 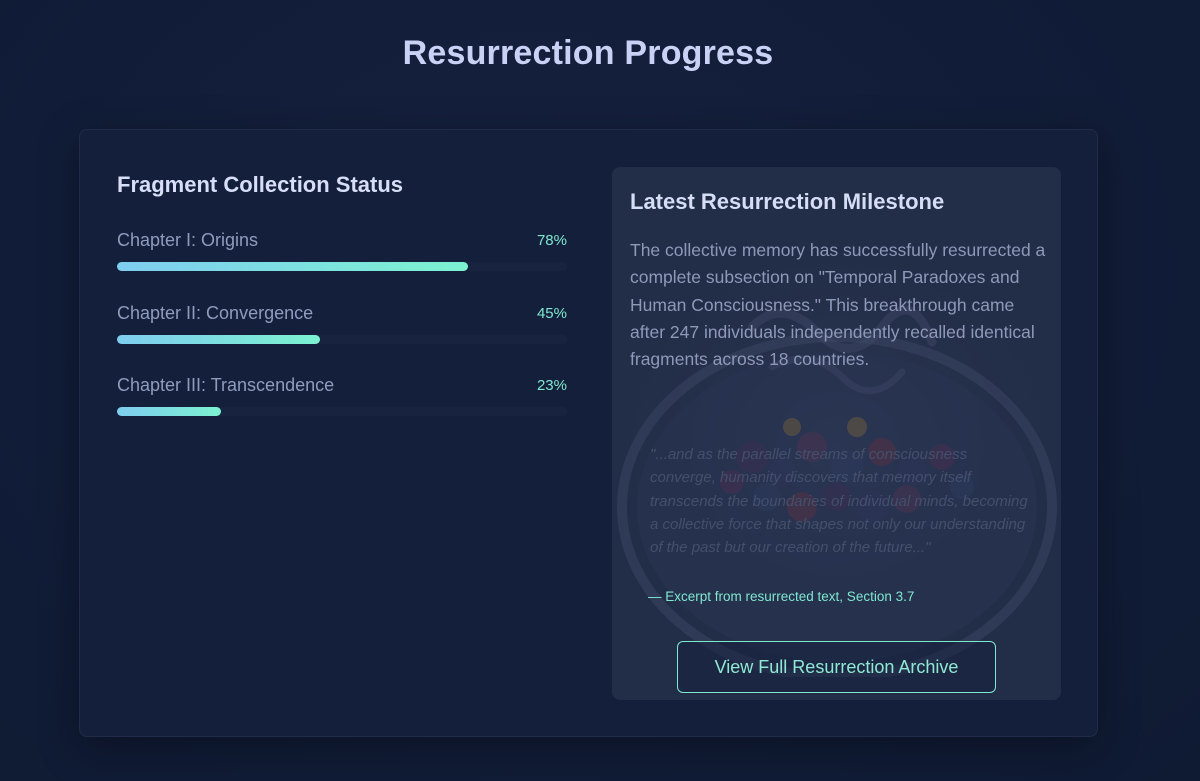 I want to click on progress-item-chapter-3: Chapter III: Transcendence 23%, so click(x=342, y=395).